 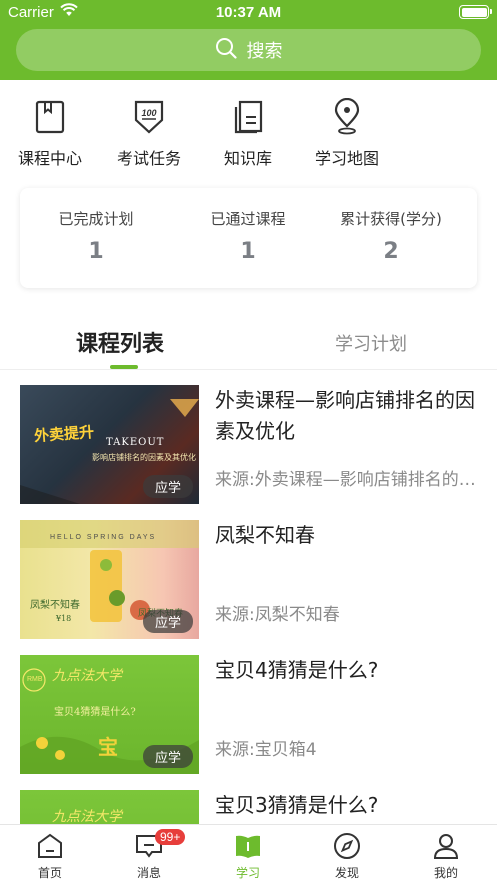 I want to click on tab-me: 我的, so click(x=446, y=856).